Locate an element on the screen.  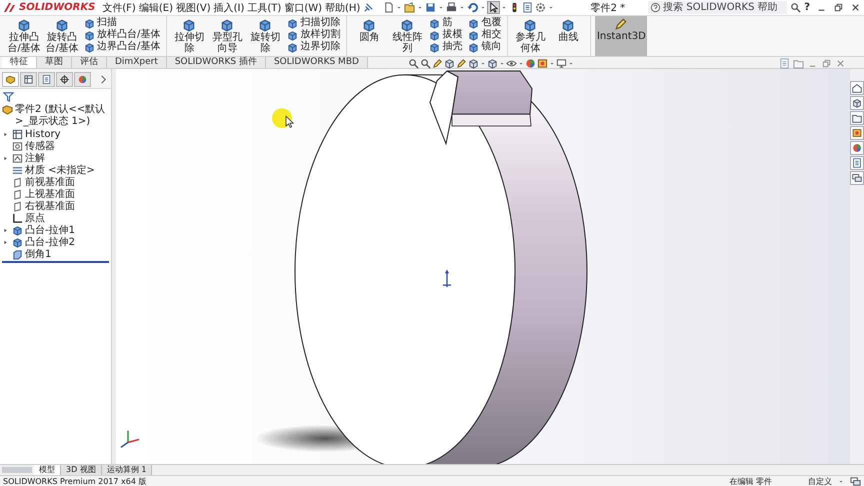
menu-item: 编辑(E) is located at coordinates (155, 7).